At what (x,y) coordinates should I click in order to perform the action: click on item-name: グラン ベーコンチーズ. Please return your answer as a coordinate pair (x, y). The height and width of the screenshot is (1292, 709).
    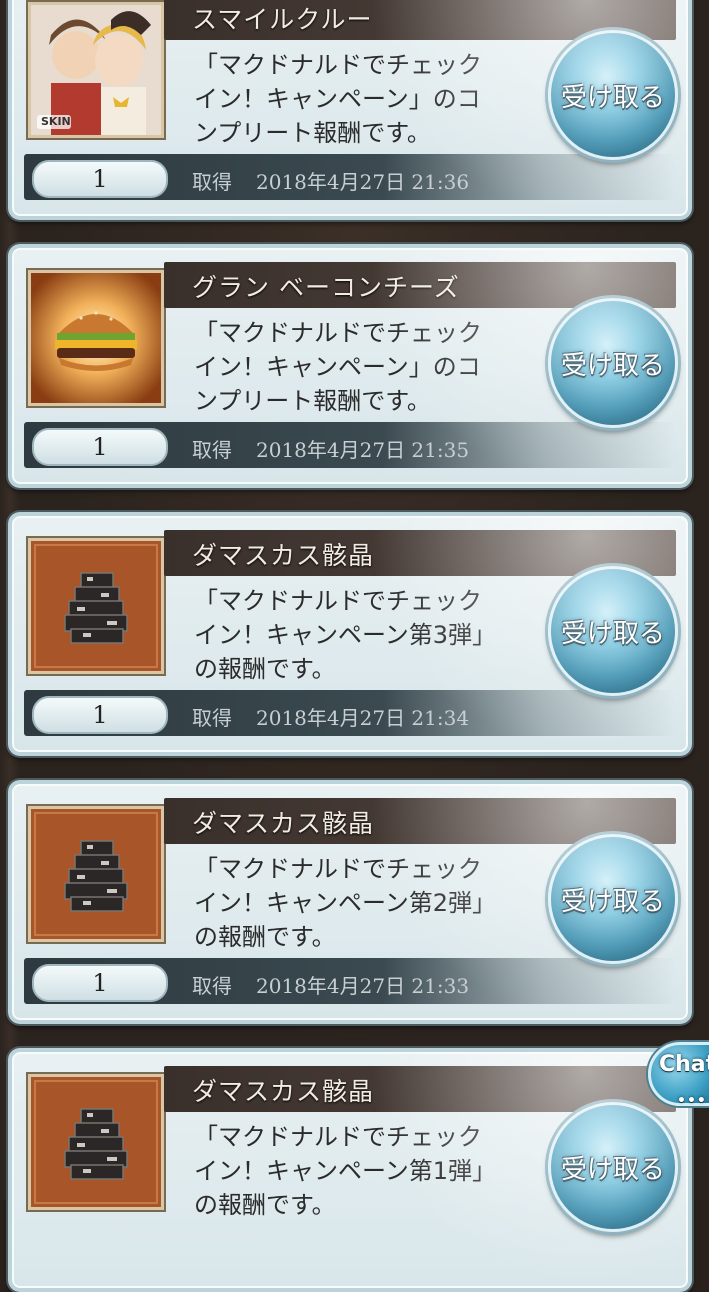
    Looking at the image, I should click on (326, 287).